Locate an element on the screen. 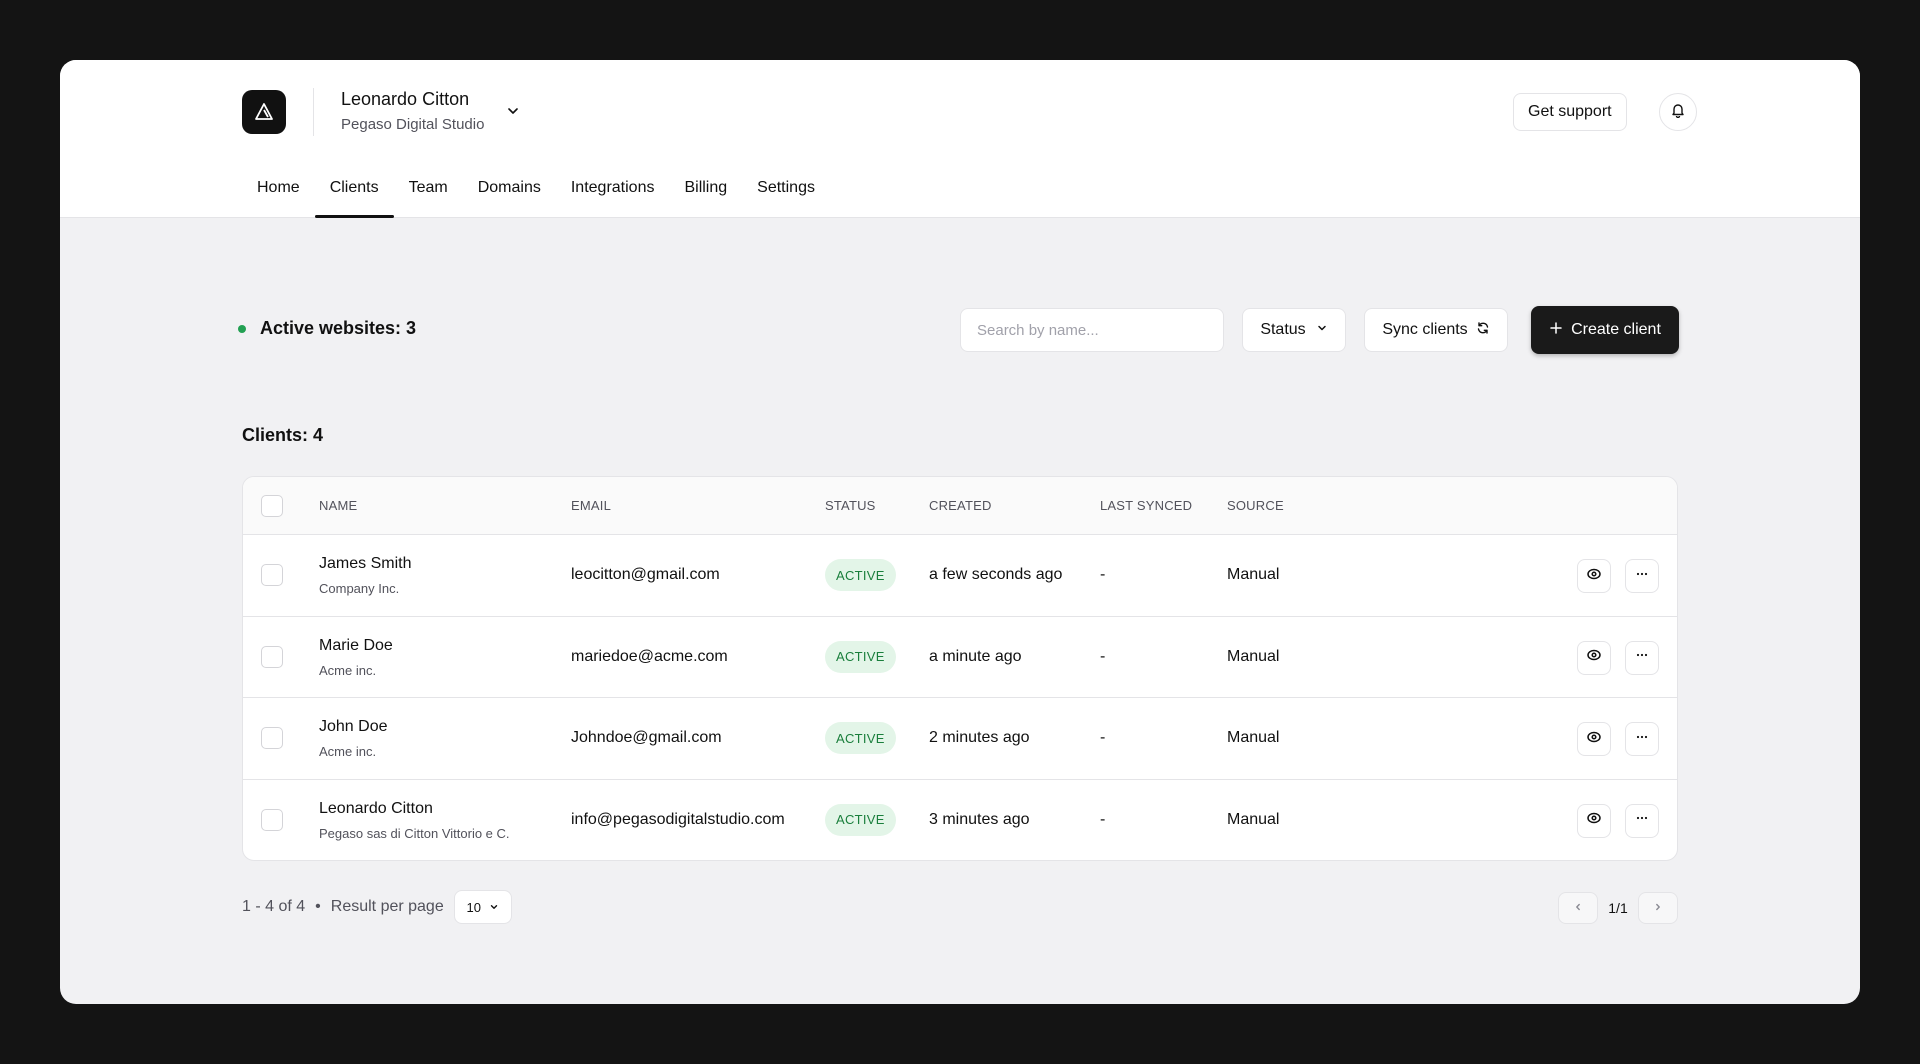  client-email: leocitton@gmail.com is located at coordinates (645, 574).